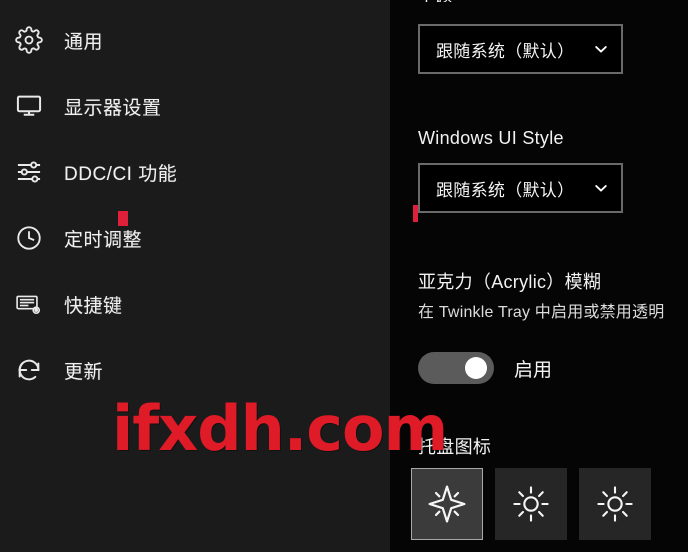 Image resolution: width=688 pixels, height=552 pixels. I want to click on sidebar-item-time-adjustment: 定时调整, so click(195, 238).